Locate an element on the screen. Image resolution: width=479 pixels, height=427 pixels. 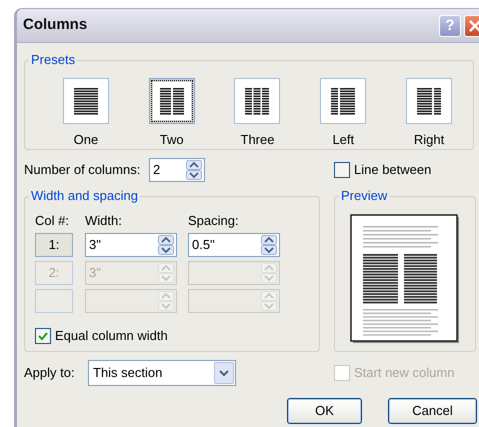
check-icon is located at coordinates (43, 335).